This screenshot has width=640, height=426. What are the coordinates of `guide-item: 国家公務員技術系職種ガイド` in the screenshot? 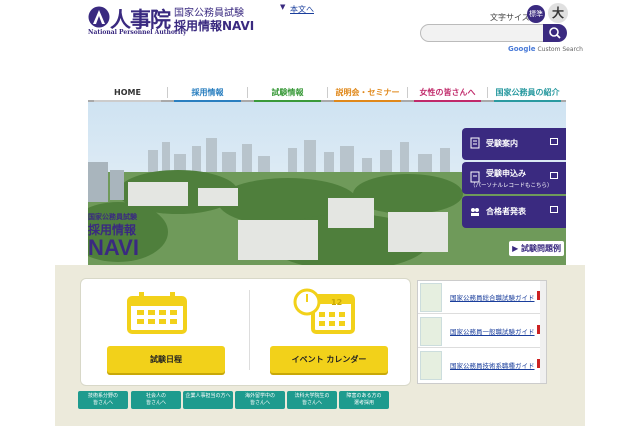 It's located at (482, 365).